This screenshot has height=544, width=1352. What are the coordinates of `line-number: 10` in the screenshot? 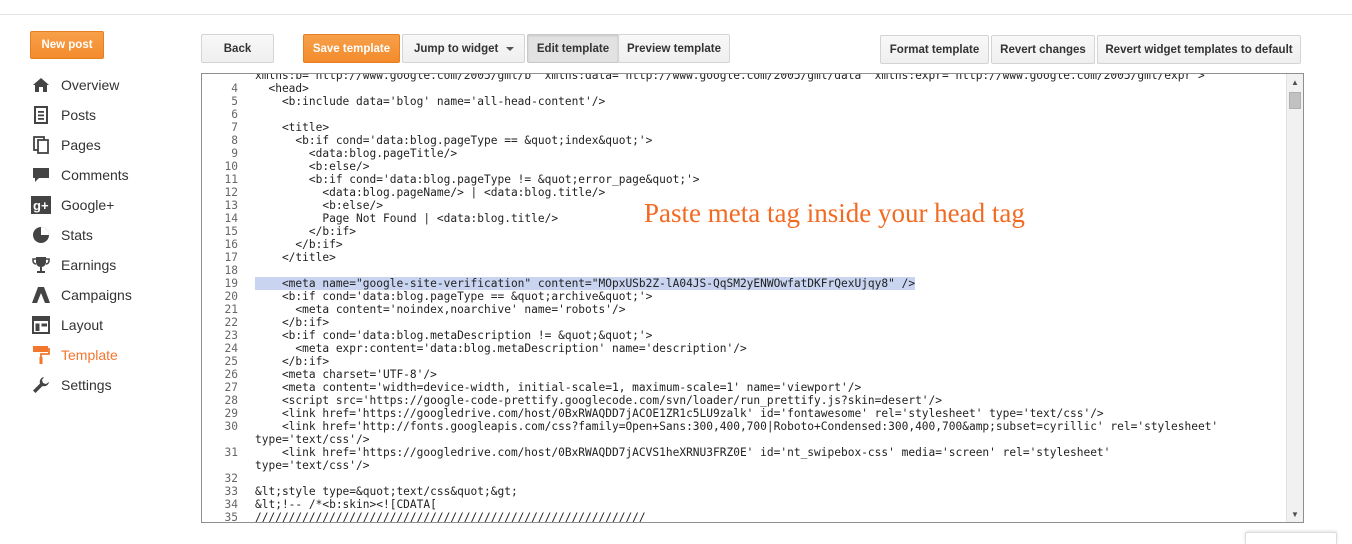 It's located at (231, 166).